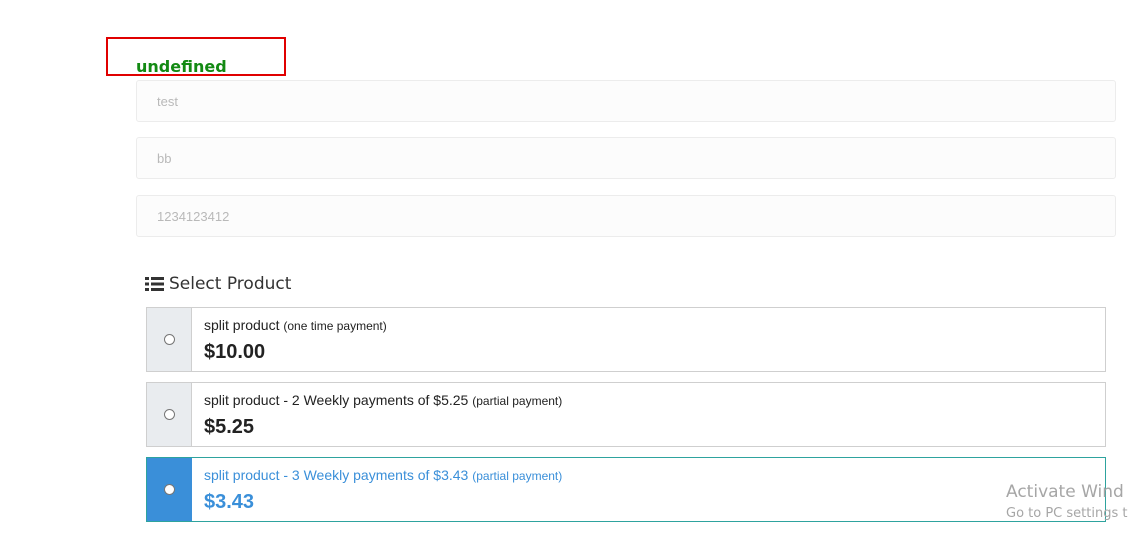 The image size is (1128, 547). I want to click on phone-field, so click(626, 216).